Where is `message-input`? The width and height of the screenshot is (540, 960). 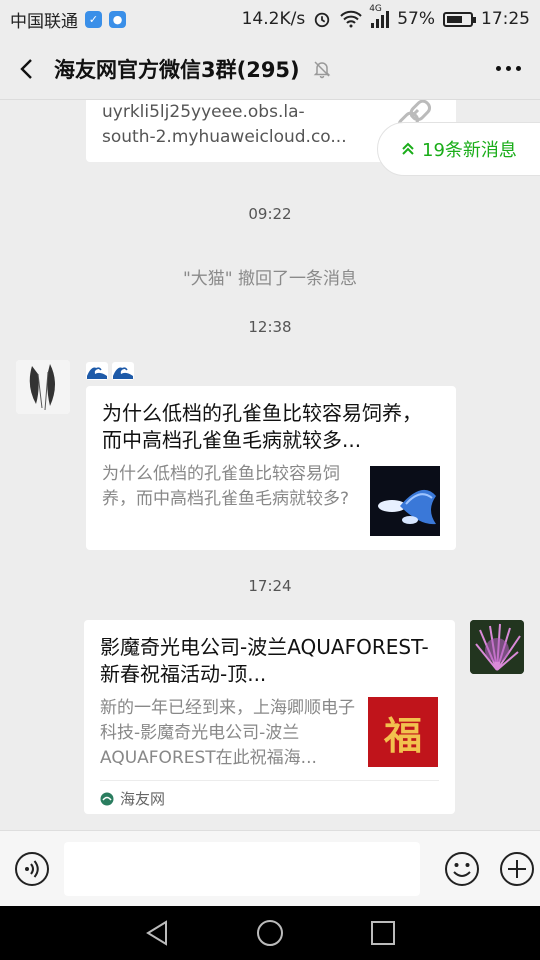
message-input is located at coordinates (242, 868).